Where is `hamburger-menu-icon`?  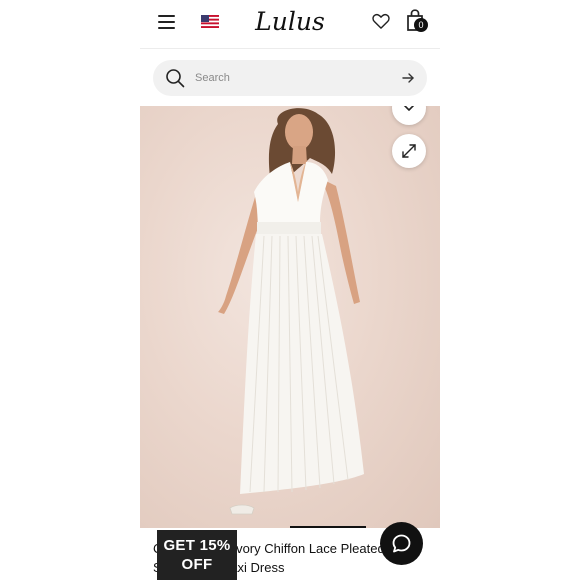 hamburger-menu-icon is located at coordinates (167, 21).